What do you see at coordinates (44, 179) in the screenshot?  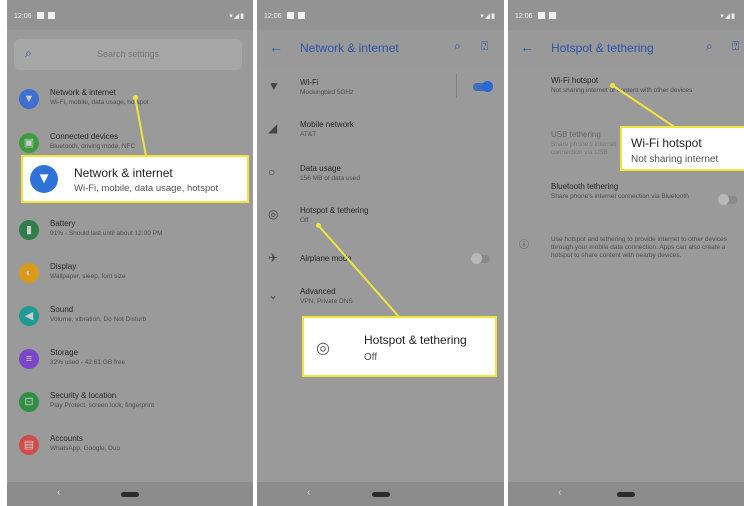 I see `wifi-icon: ▼` at bounding box center [44, 179].